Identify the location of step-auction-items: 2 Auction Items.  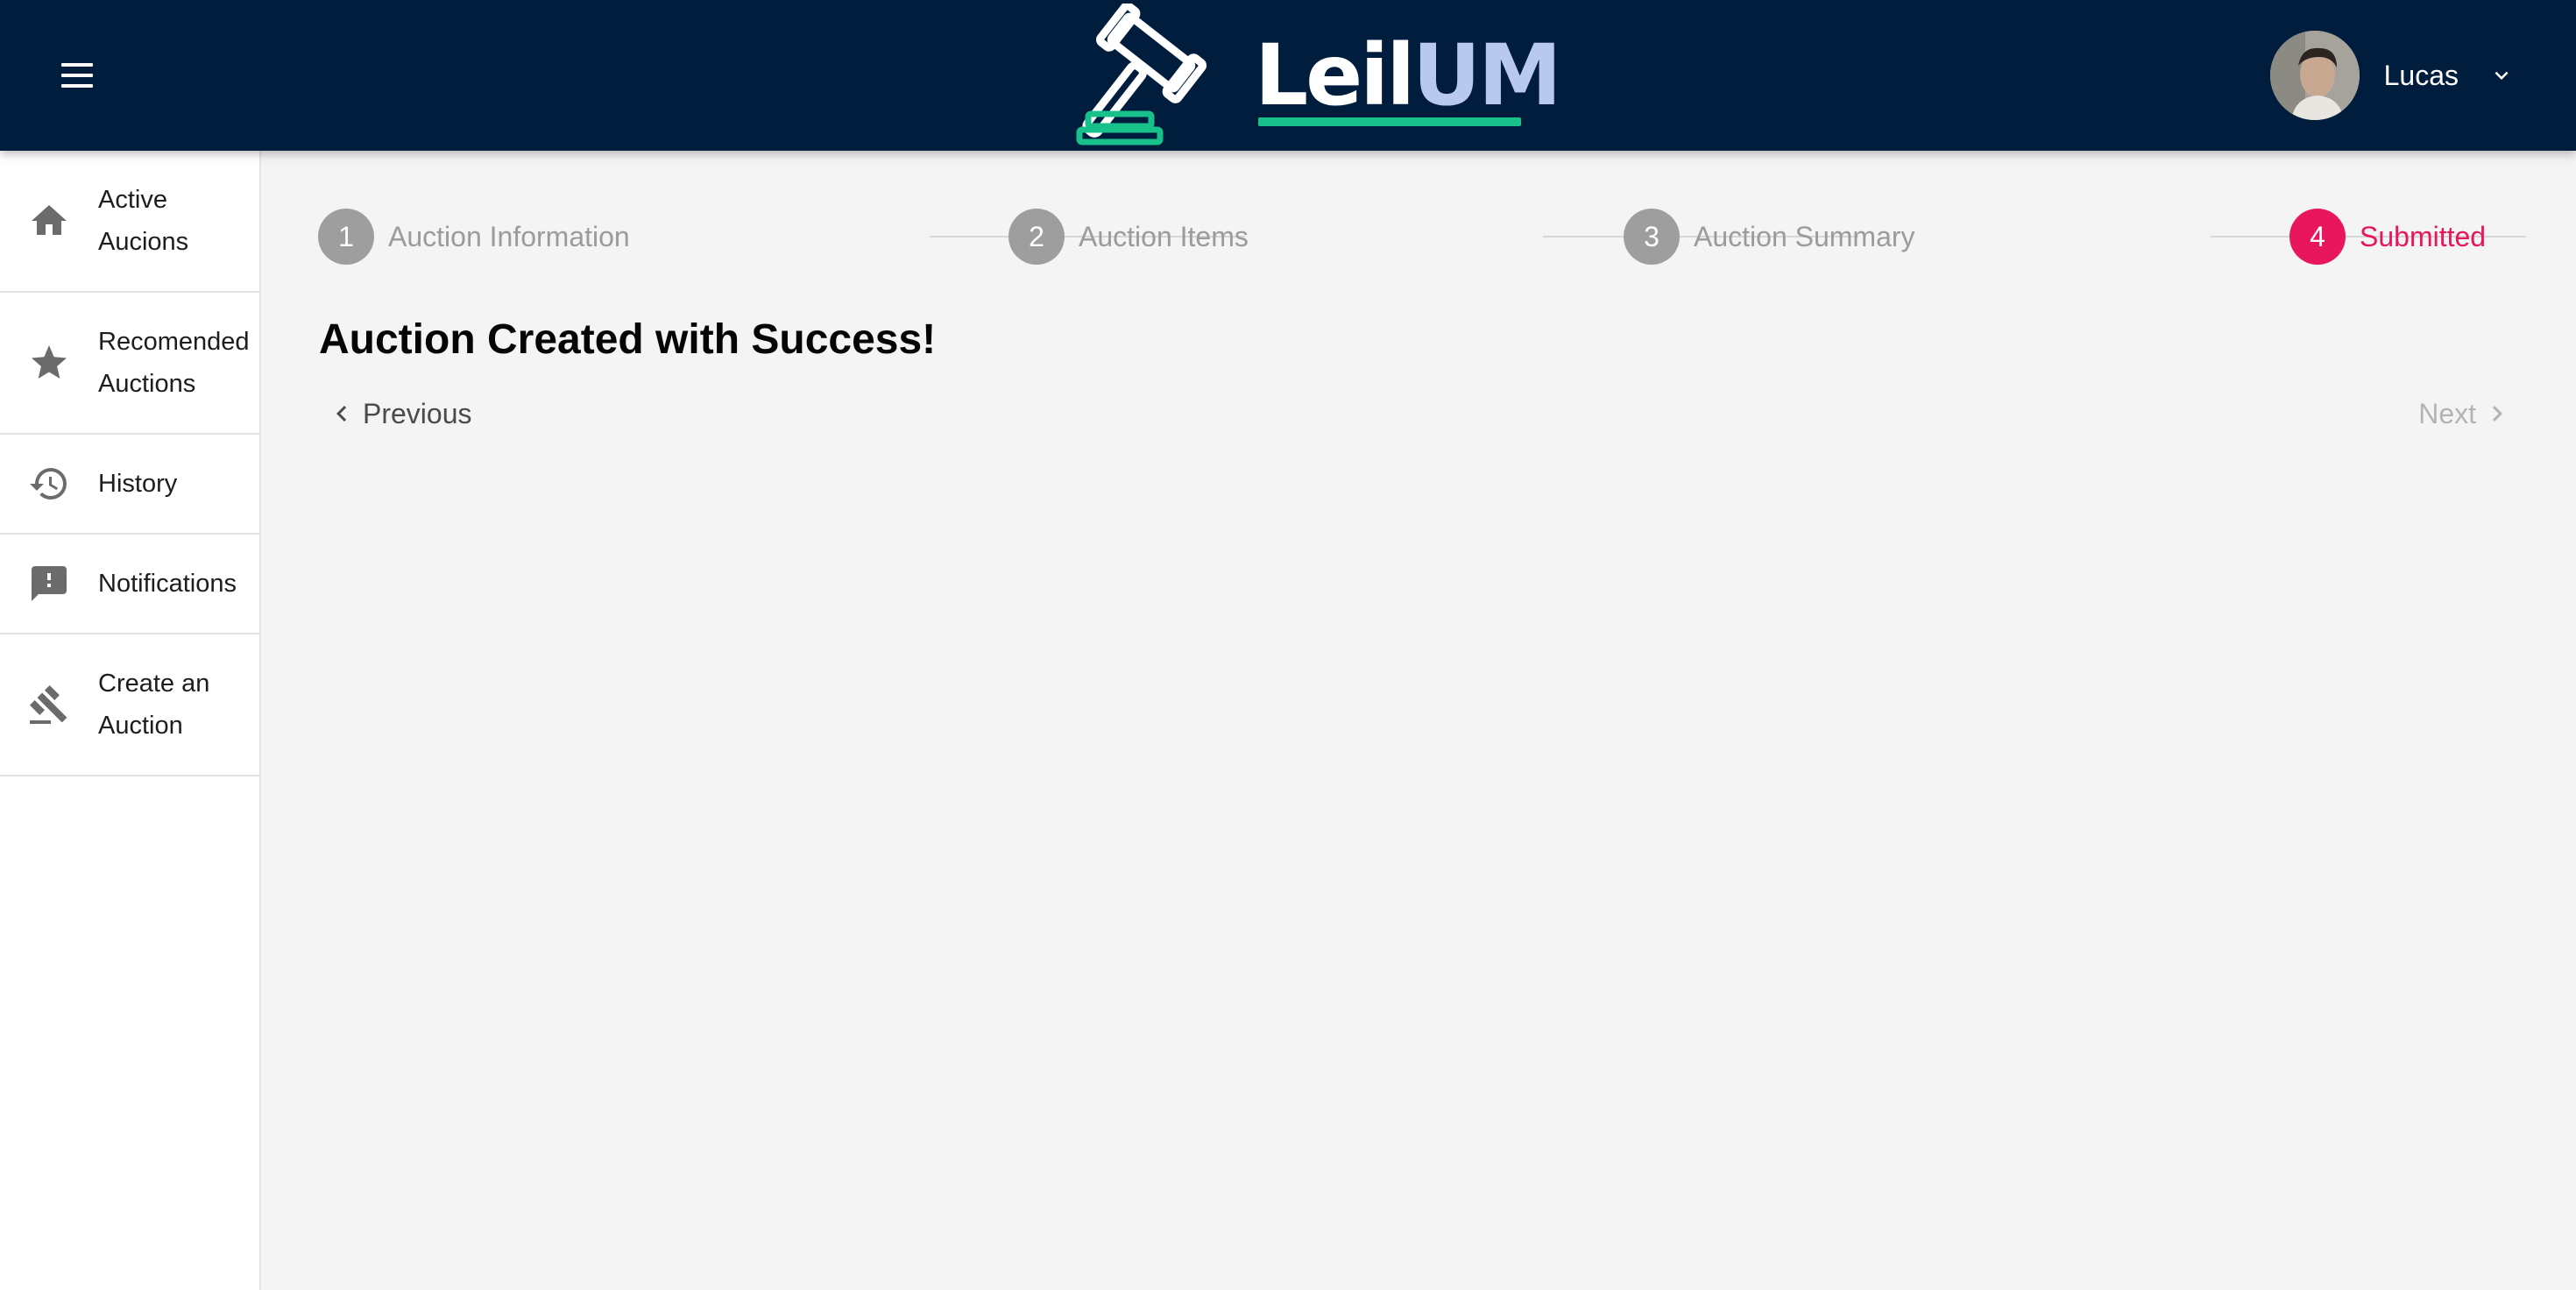
(1128, 237).